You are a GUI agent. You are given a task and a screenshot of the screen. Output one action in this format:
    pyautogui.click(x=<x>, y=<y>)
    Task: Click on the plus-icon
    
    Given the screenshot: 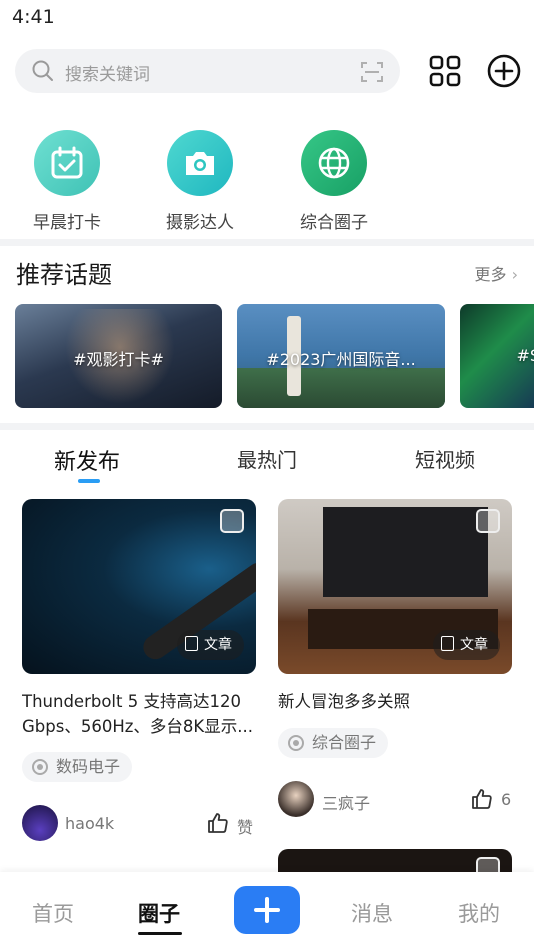 What is the action you would take?
    pyautogui.click(x=267, y=910)
    